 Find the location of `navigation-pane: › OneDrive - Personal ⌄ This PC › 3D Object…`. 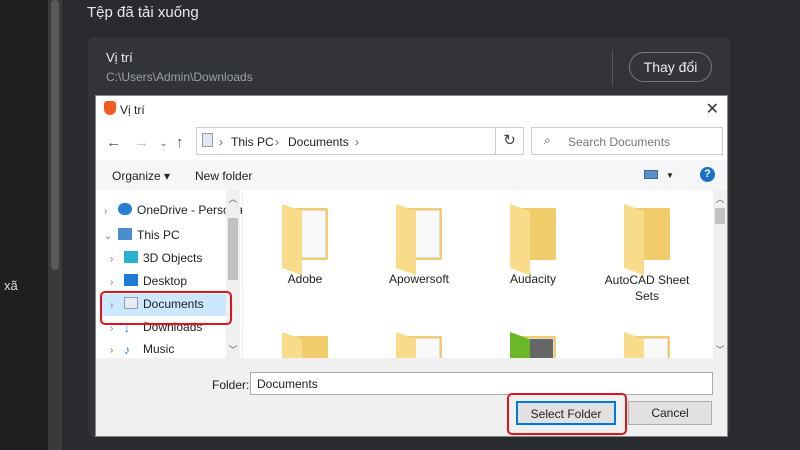

navigation-pane: › OneDrive - Personal ⌄ This PC › 3D Object… is located at coordinates (169, 274).